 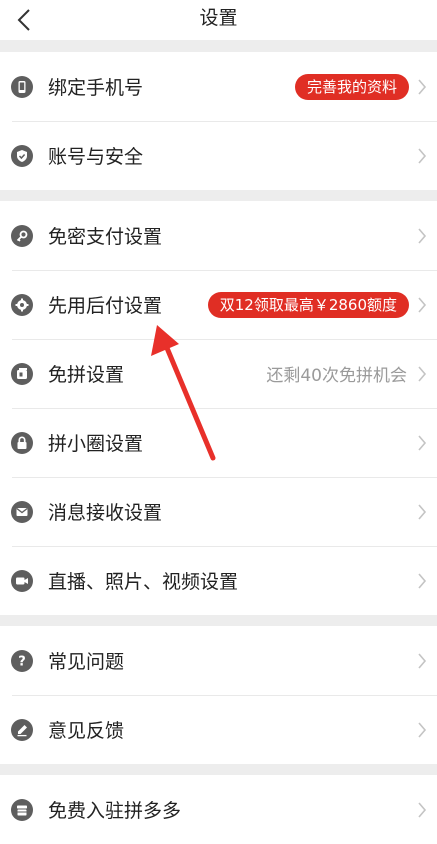 I want to click on settings-item-label: 直播、照片、视频设置, so click(x=143, y=582).